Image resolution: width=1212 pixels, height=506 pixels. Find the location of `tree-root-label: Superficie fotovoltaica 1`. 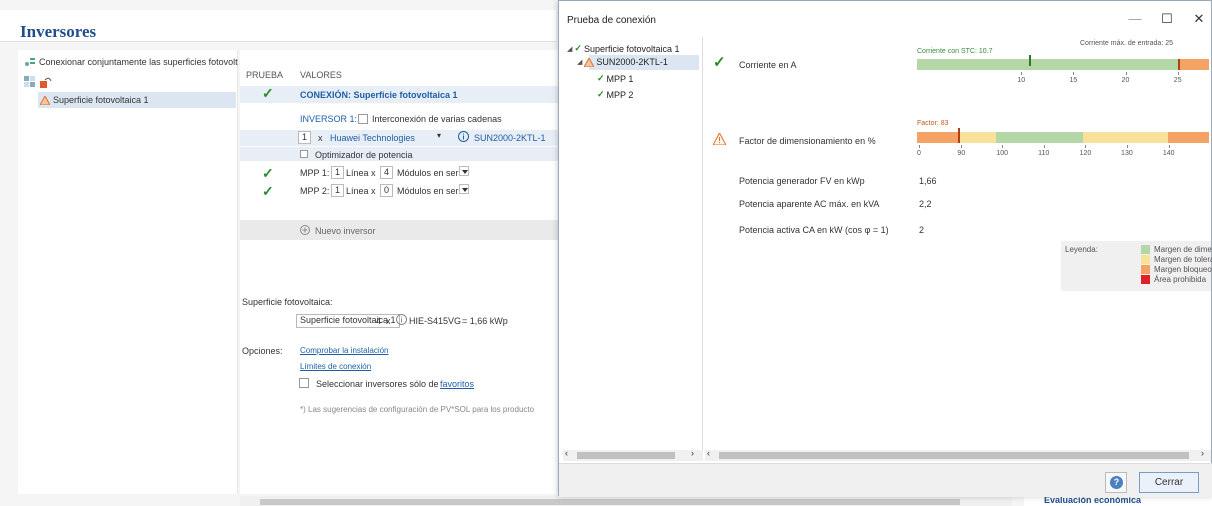

tree-root-label: Superficie fotovoltaica 1 is located at coordinates (631, 48).